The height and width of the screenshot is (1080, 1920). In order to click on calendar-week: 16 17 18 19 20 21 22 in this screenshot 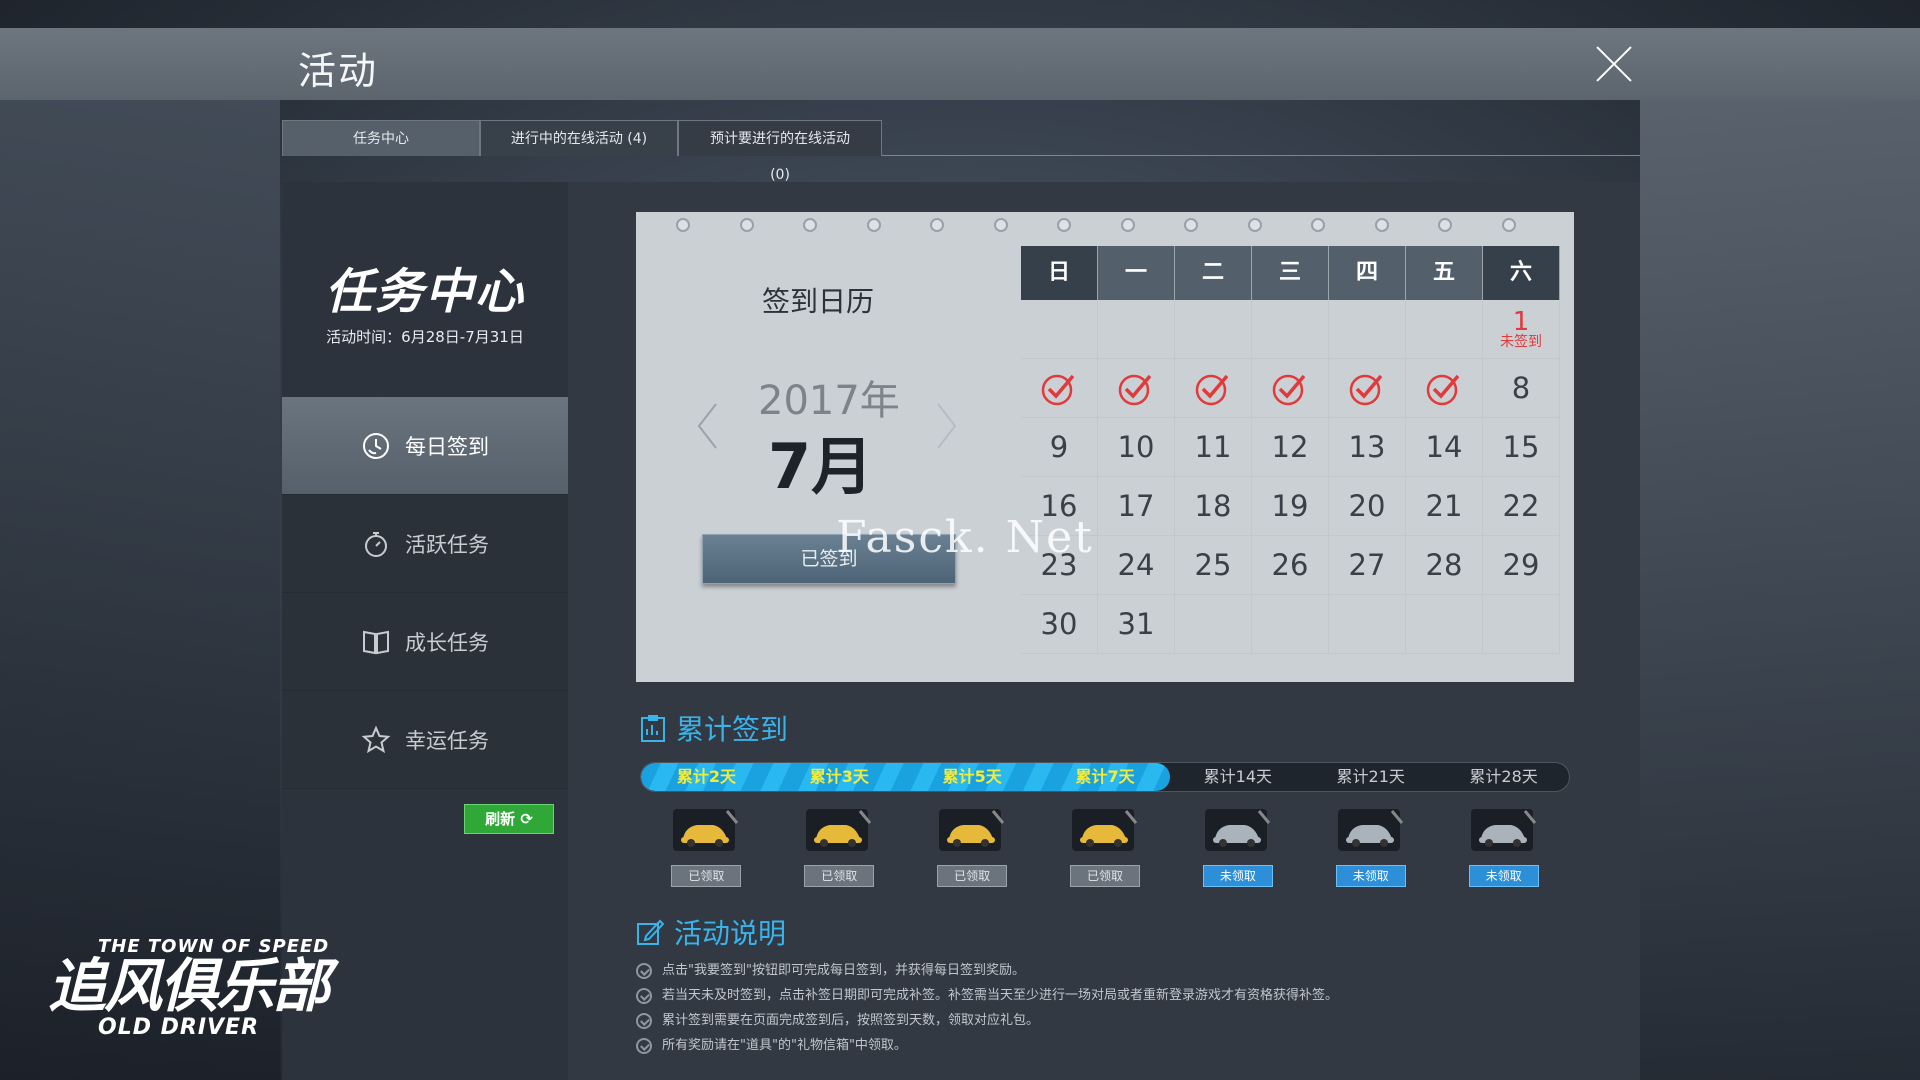, I will do `click(1291, 506)`.